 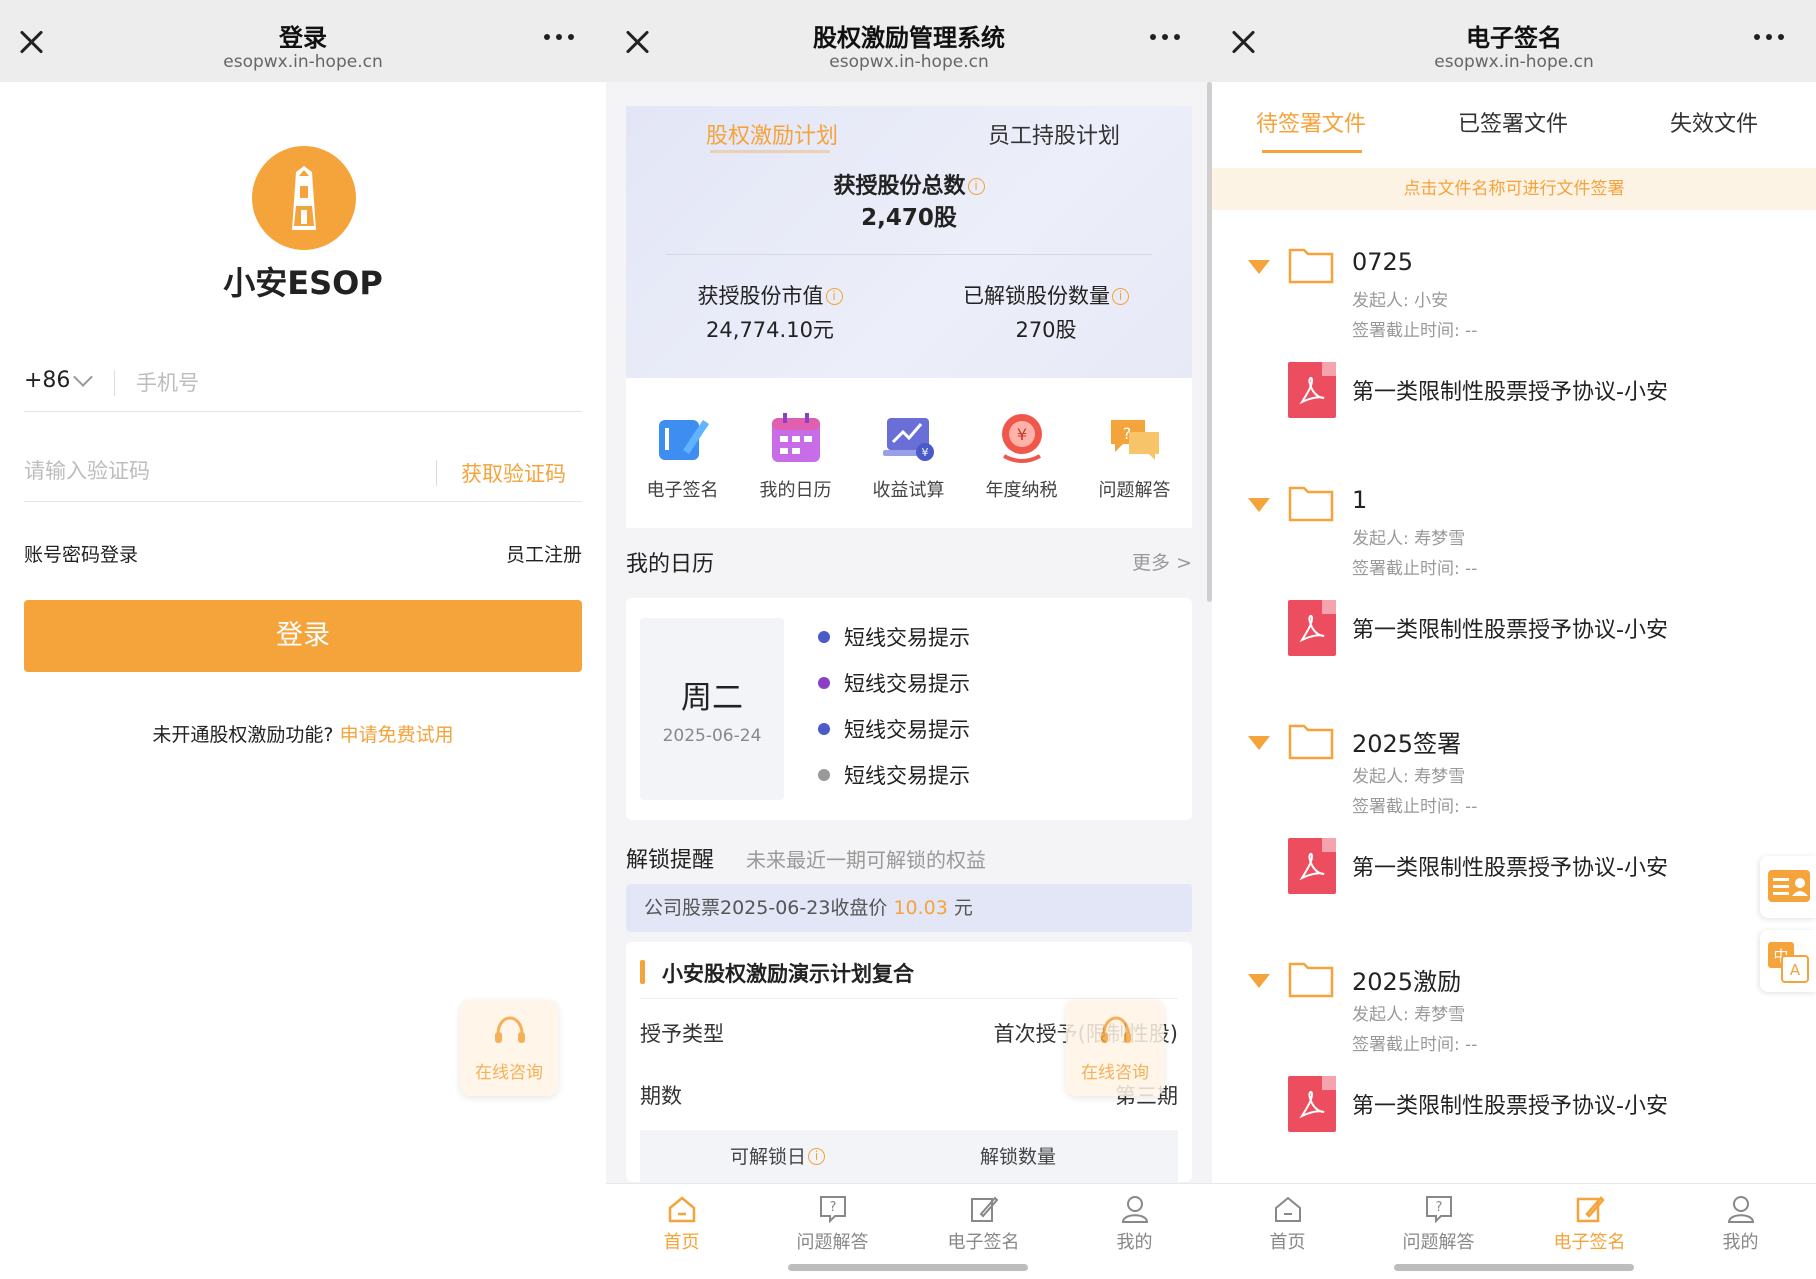 I want to click on brand-name: 小安ESOP, so click(x=303, y=283).